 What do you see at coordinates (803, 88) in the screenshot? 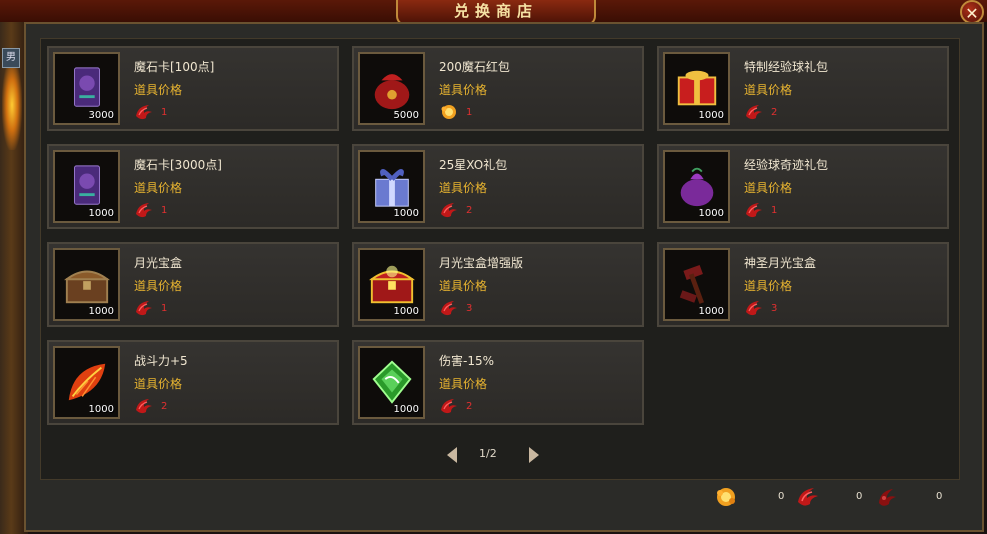
I see `shop-item: 1000 特制经验球礼包 道具价格 2` at bounding box center [803, 88].